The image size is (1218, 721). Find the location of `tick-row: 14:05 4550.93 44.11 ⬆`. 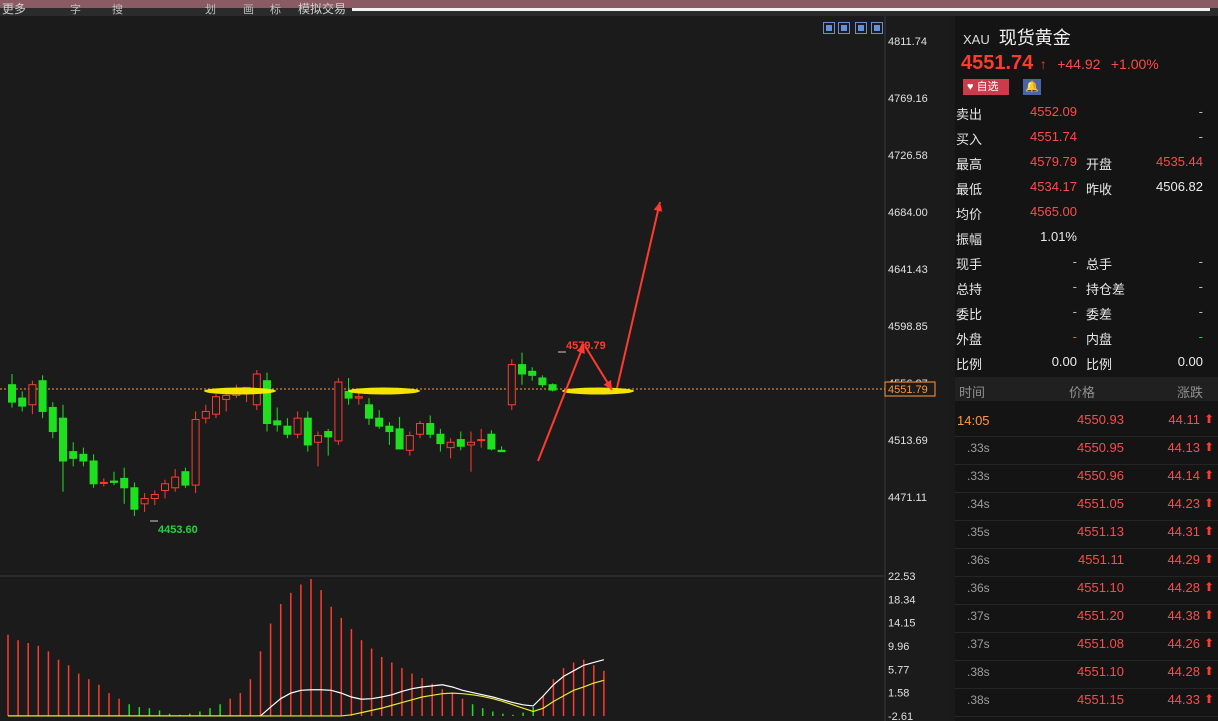

tick-row: 14:05 4550.93 44.11 ⬆ is located at coordinates (1086, 422).